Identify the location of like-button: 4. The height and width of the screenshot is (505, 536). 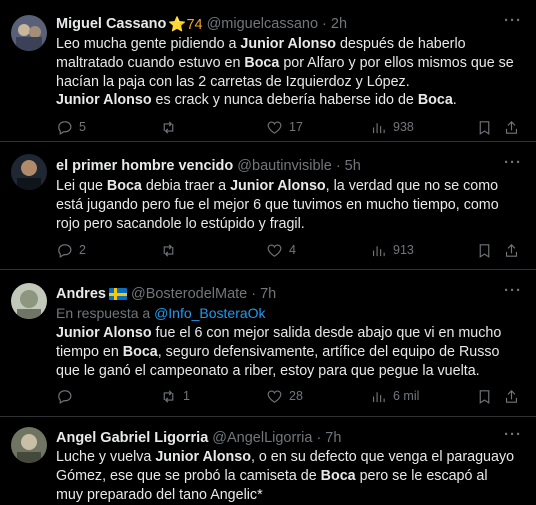
(281, 250).